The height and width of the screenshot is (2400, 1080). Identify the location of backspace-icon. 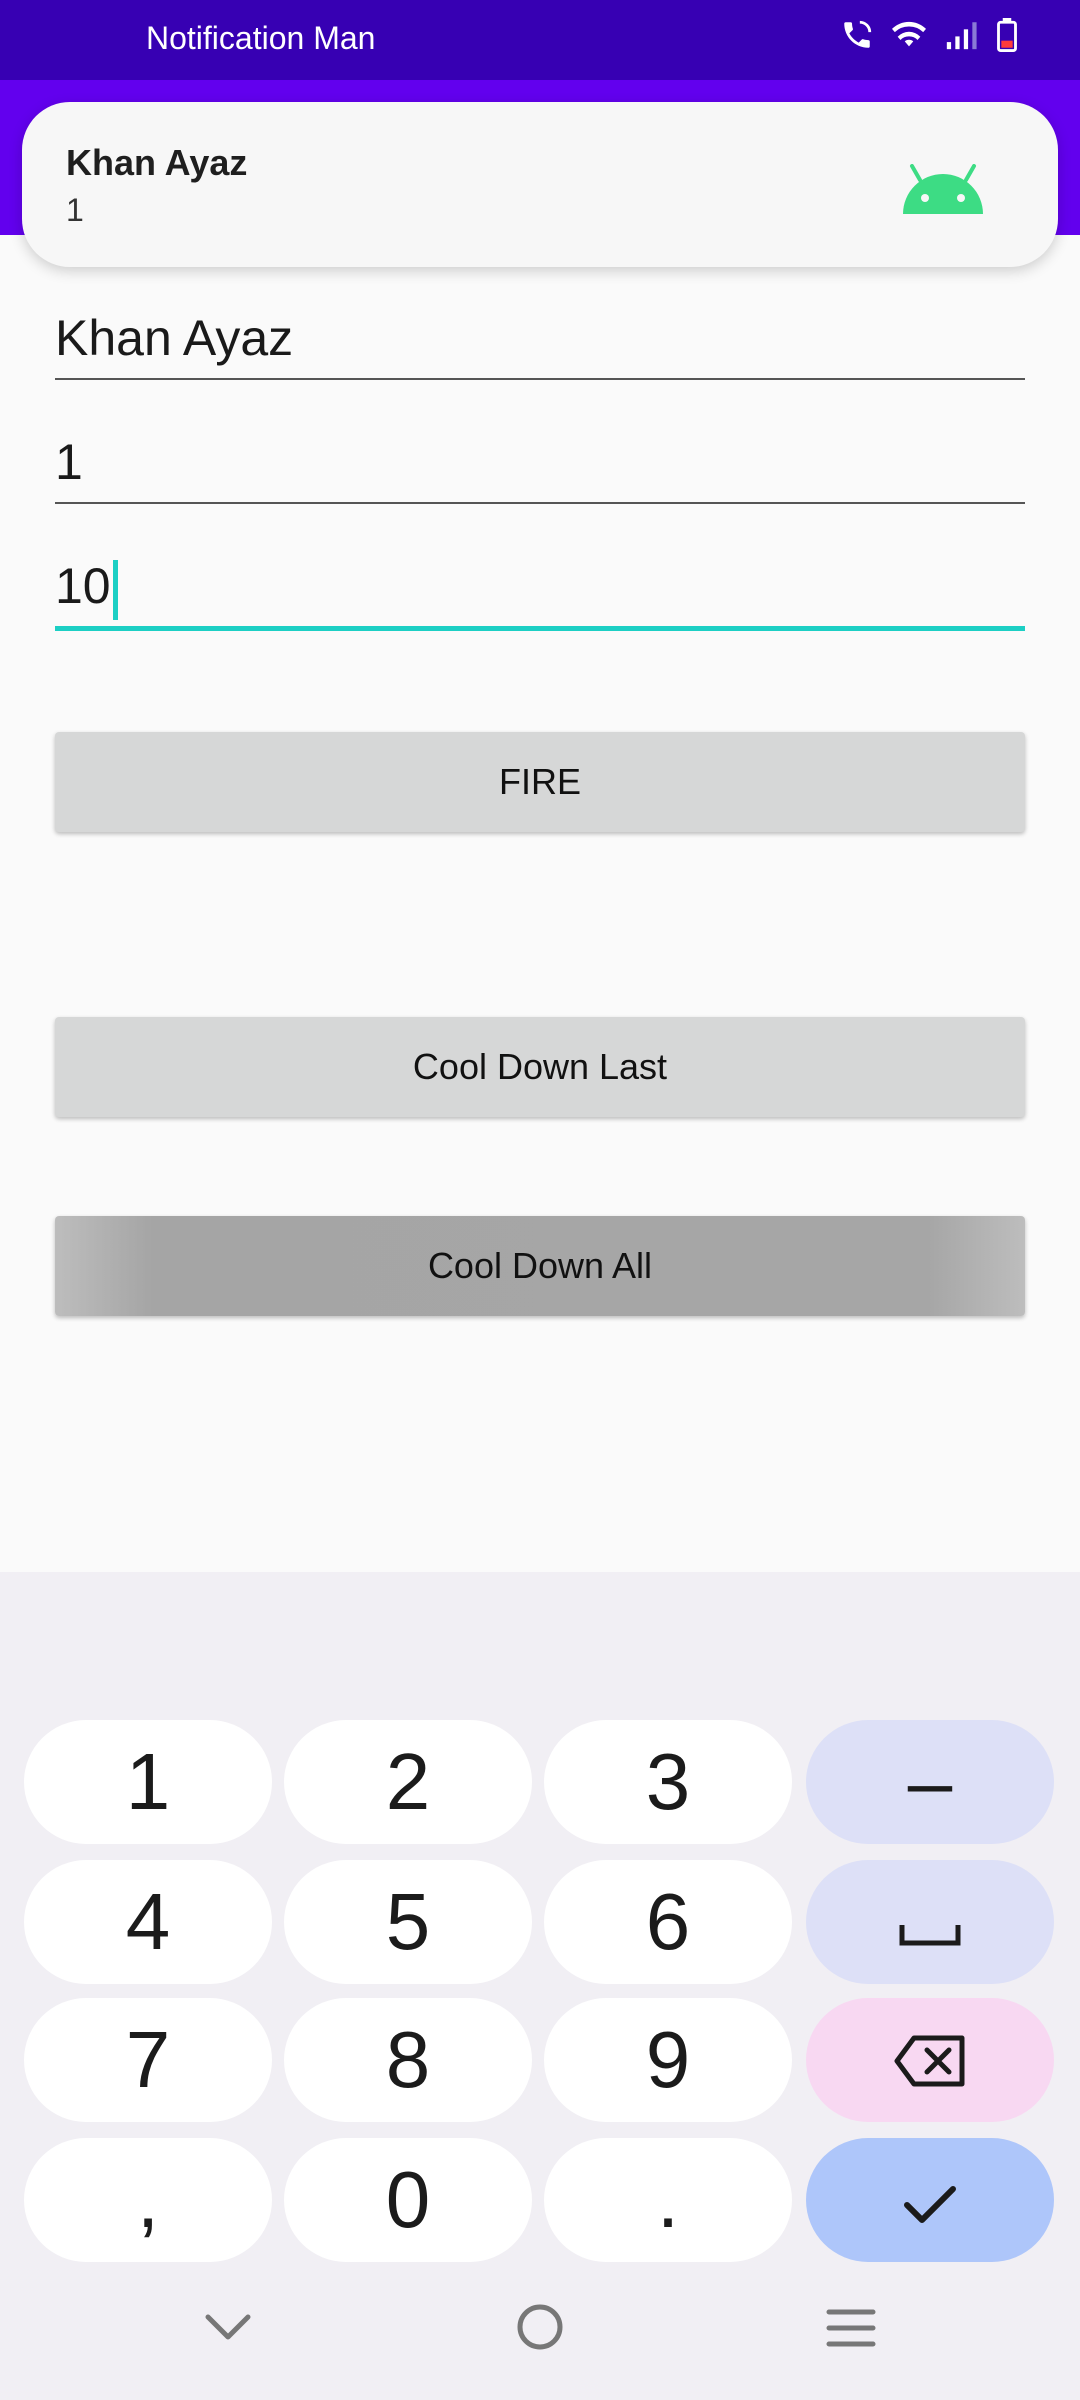
(930, 2060).